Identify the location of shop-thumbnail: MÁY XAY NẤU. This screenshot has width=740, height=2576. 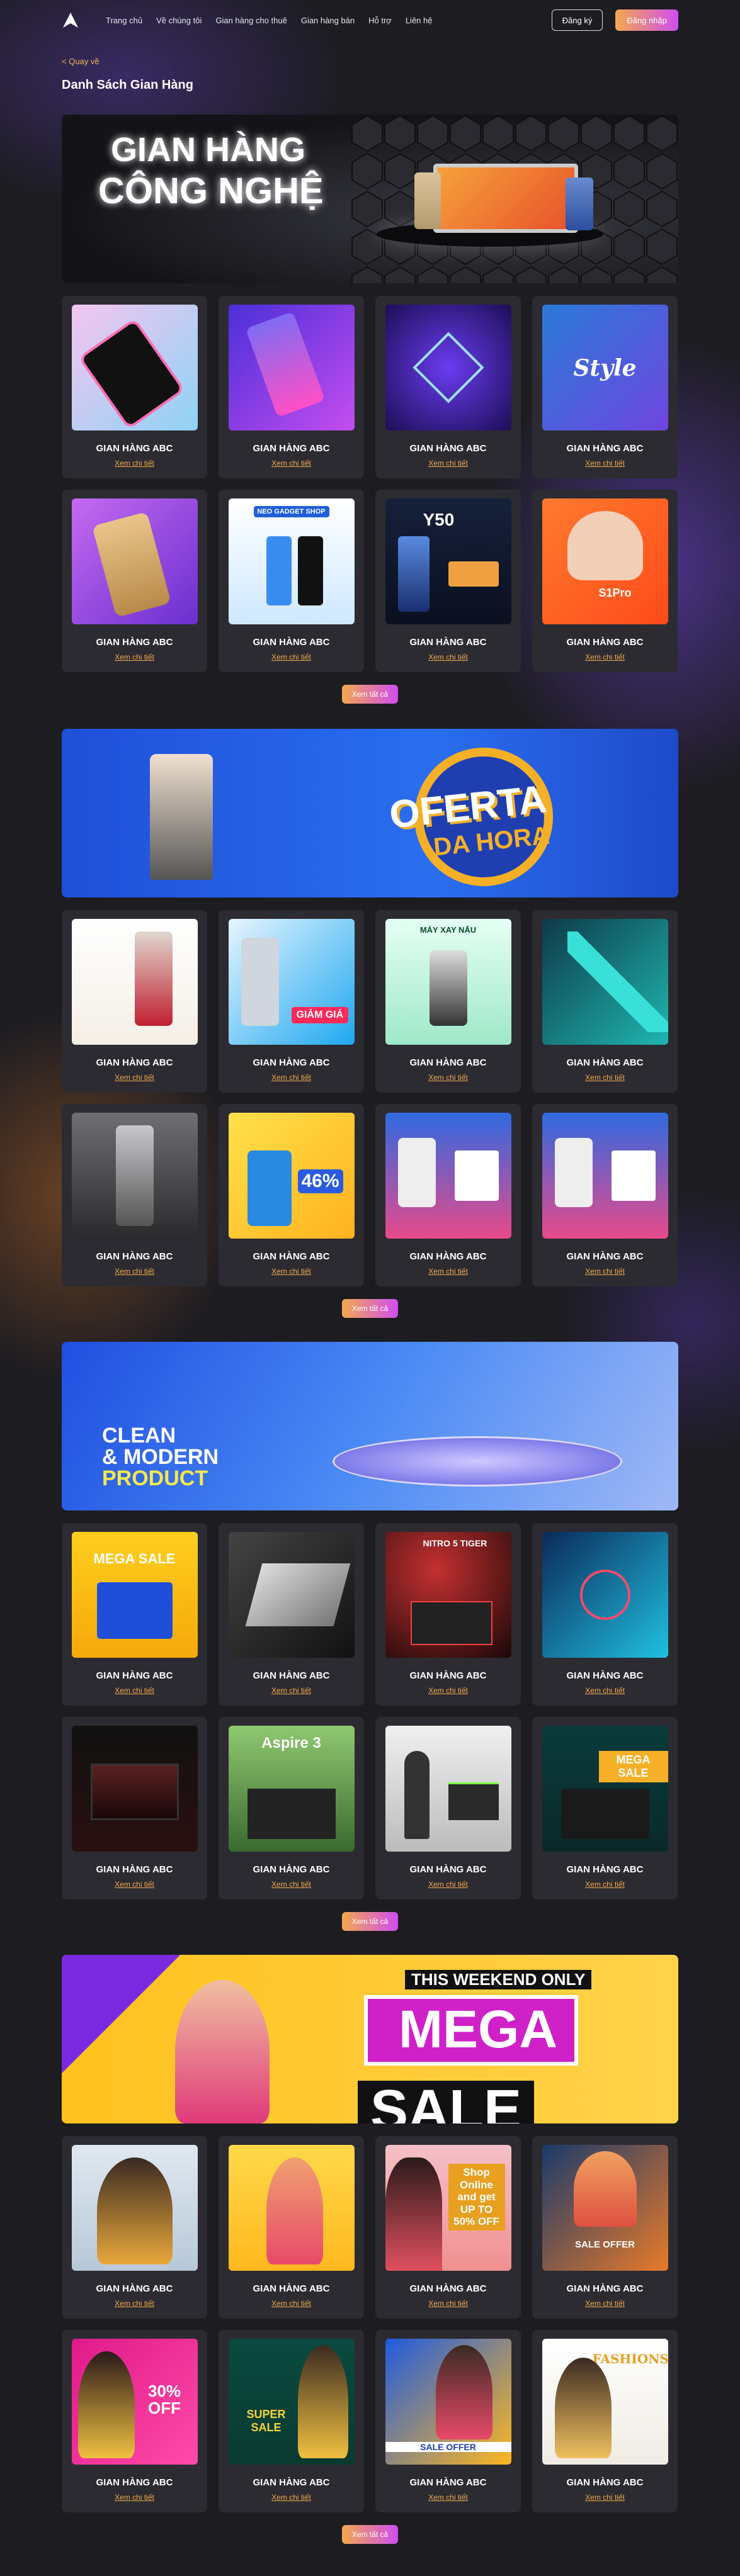
(448, 982).